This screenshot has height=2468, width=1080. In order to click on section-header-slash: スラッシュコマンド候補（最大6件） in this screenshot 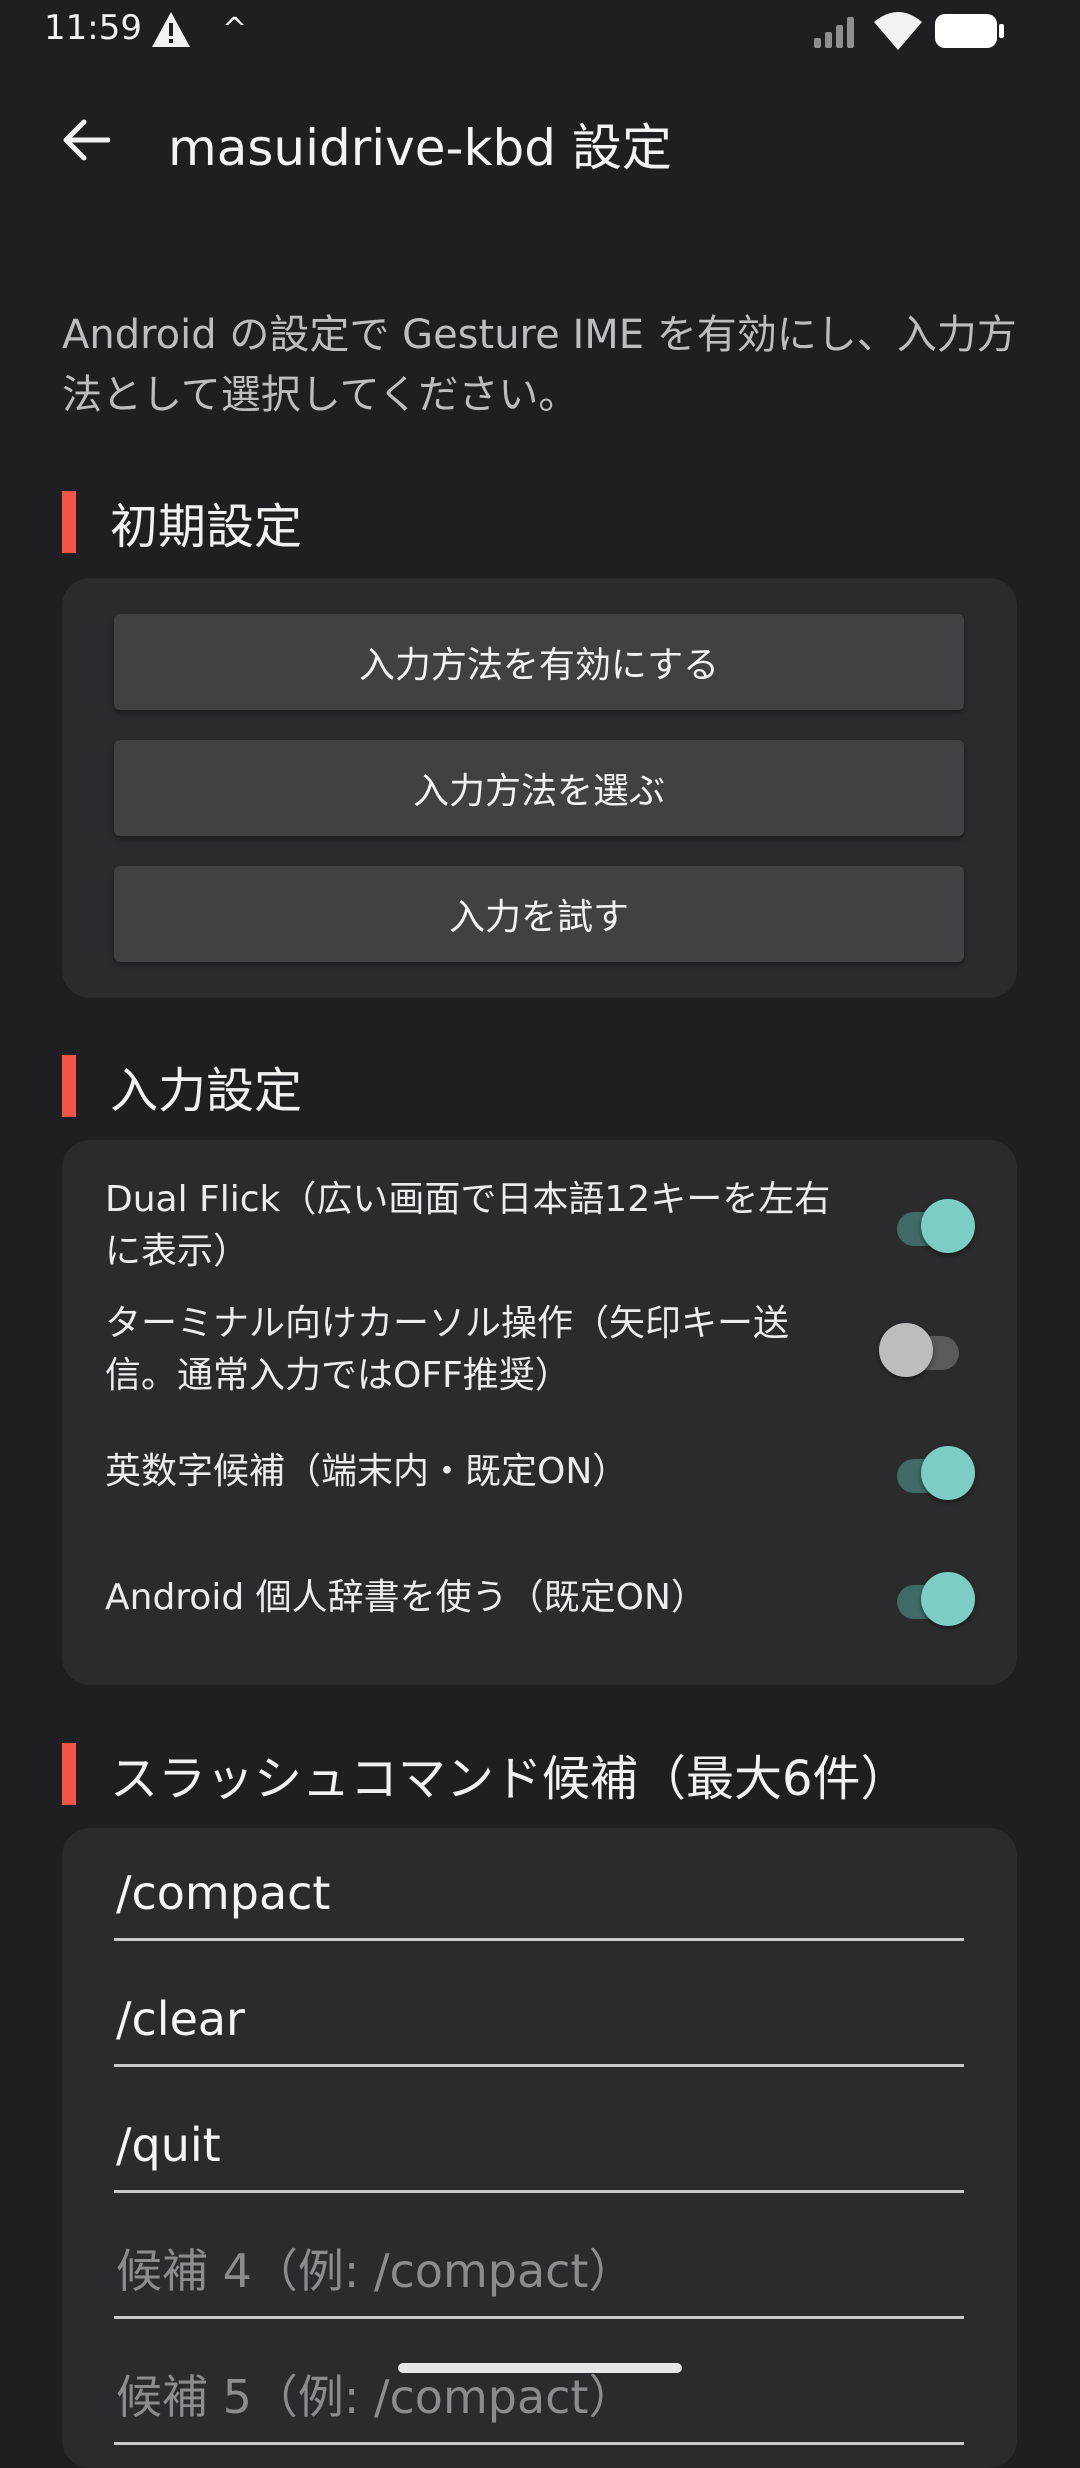, I will do `click(485, 1774)`.